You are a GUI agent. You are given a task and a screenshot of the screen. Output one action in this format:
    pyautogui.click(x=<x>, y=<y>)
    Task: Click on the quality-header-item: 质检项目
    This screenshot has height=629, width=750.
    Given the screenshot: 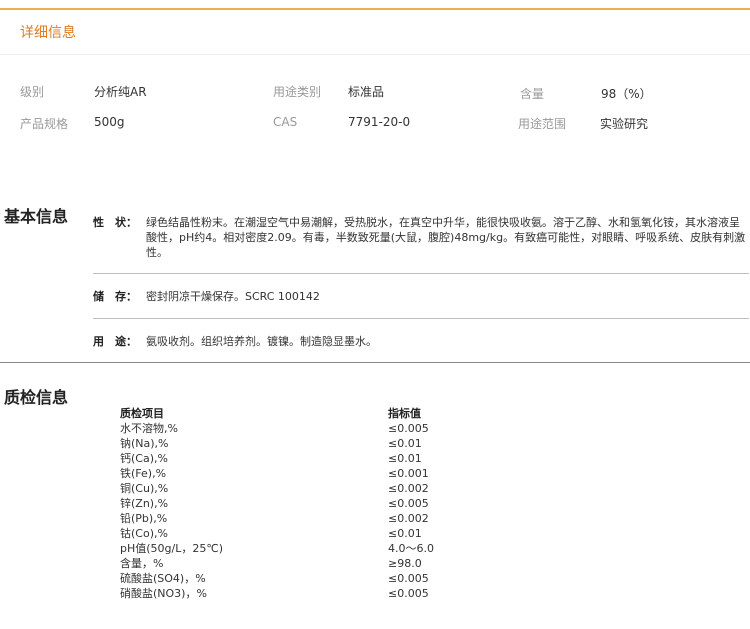 What is the action you would take?
    pyautogui.click(x=142, y=413)
    